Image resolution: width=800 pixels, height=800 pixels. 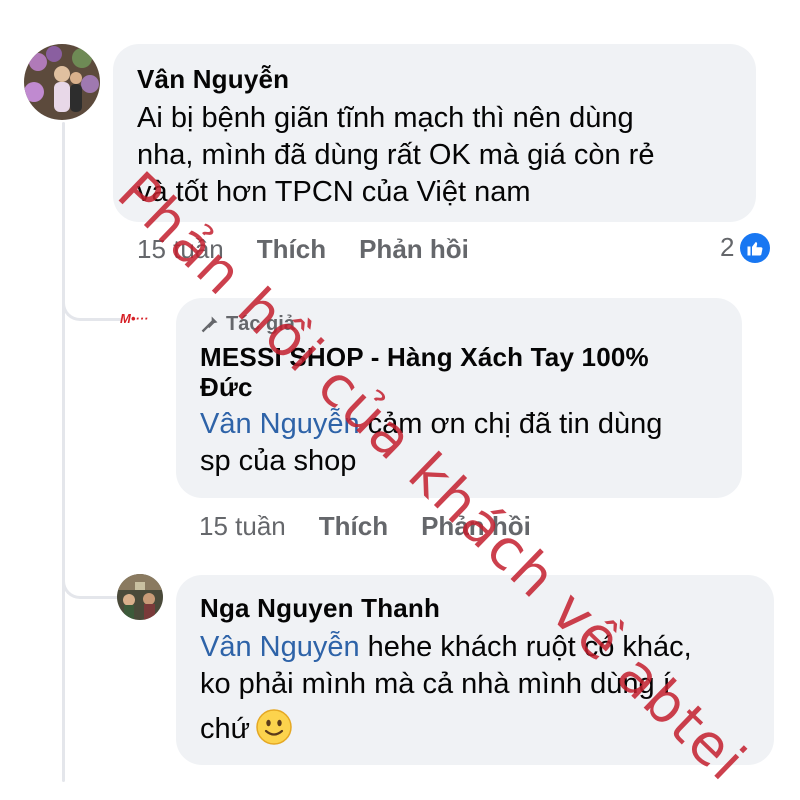 I want to click on like-reaction-icon, so click(x=755, y=247).